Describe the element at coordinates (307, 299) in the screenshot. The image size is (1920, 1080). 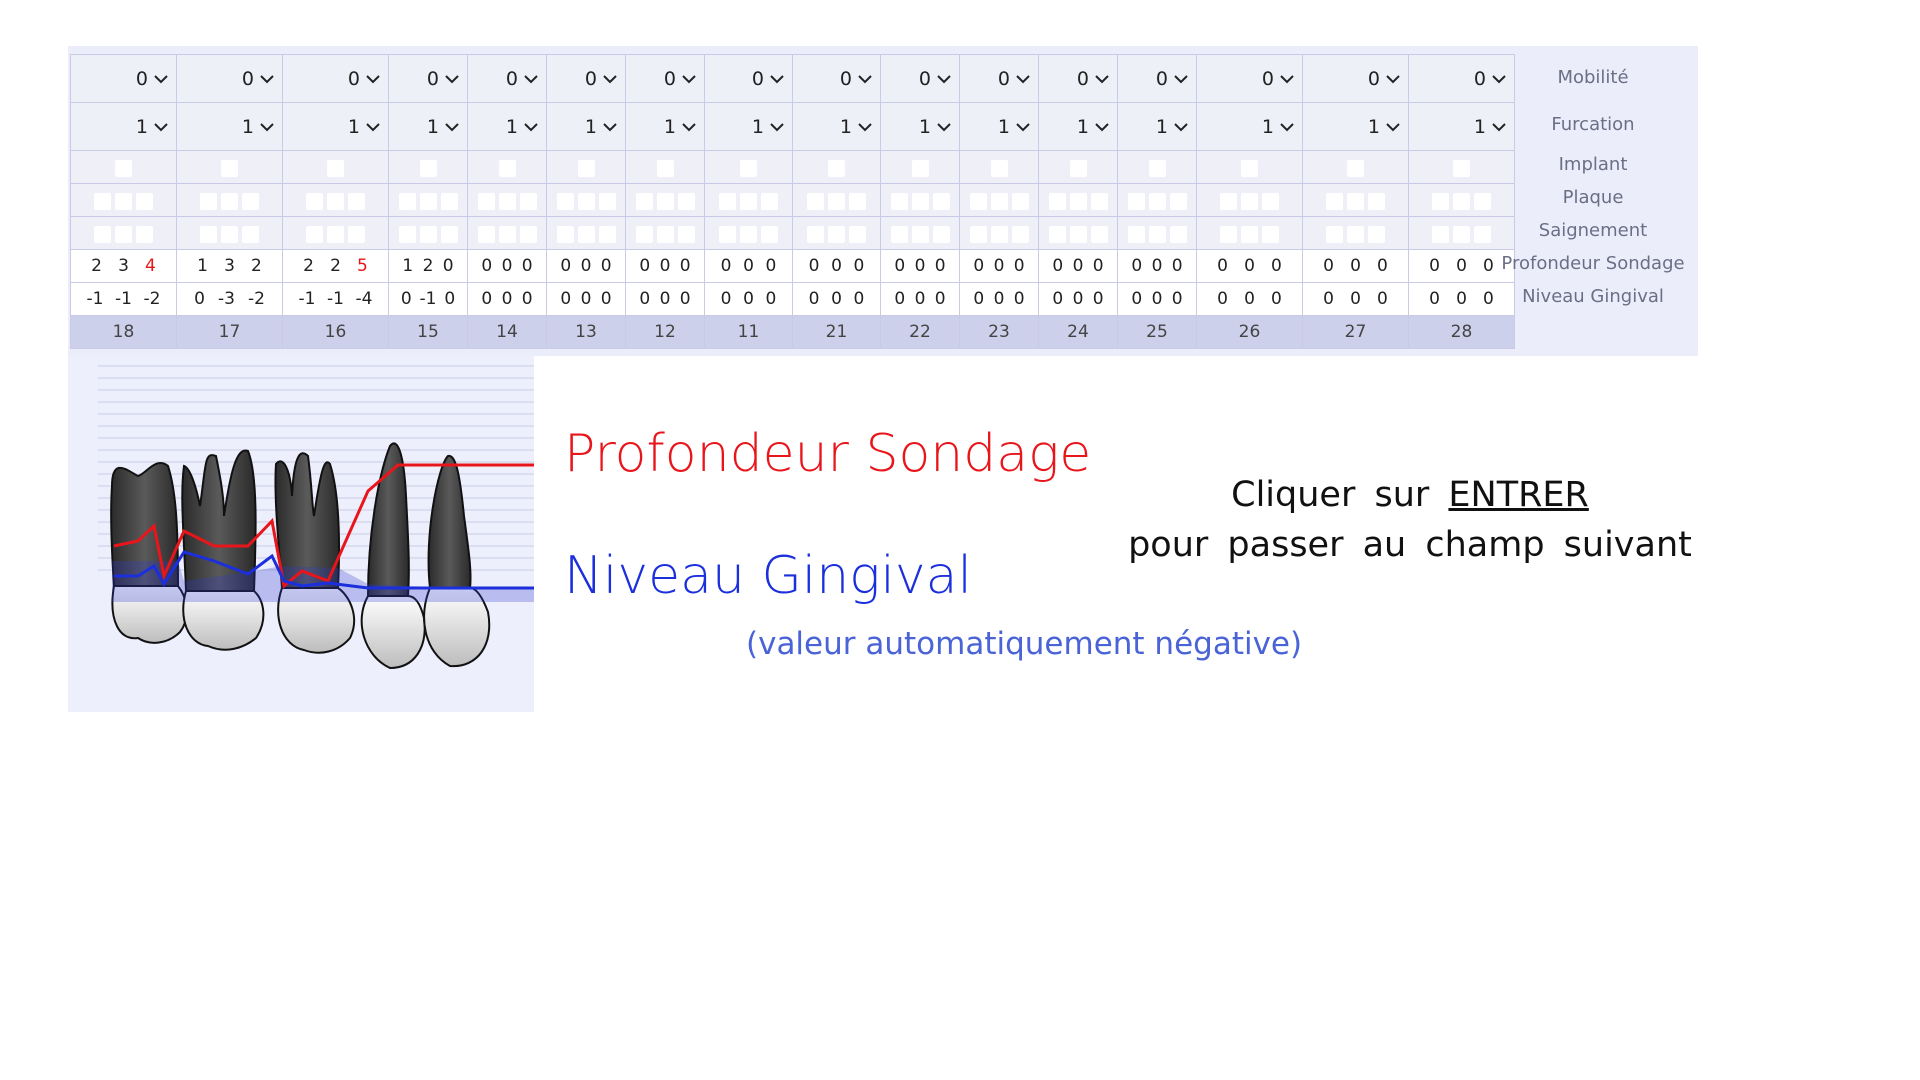
I see `niveau-value: -1` at that location.